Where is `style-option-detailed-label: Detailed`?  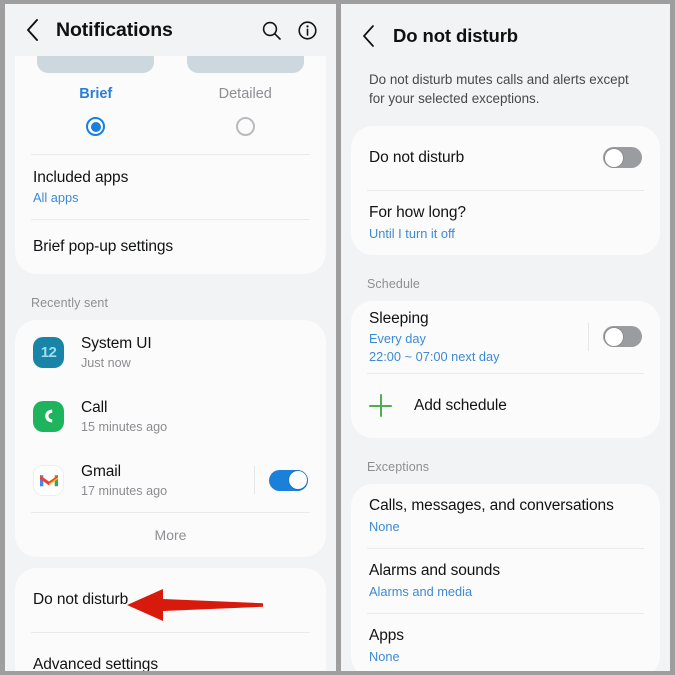
style-option-detailed-label: Detailed is located at coordinates (245, 94).